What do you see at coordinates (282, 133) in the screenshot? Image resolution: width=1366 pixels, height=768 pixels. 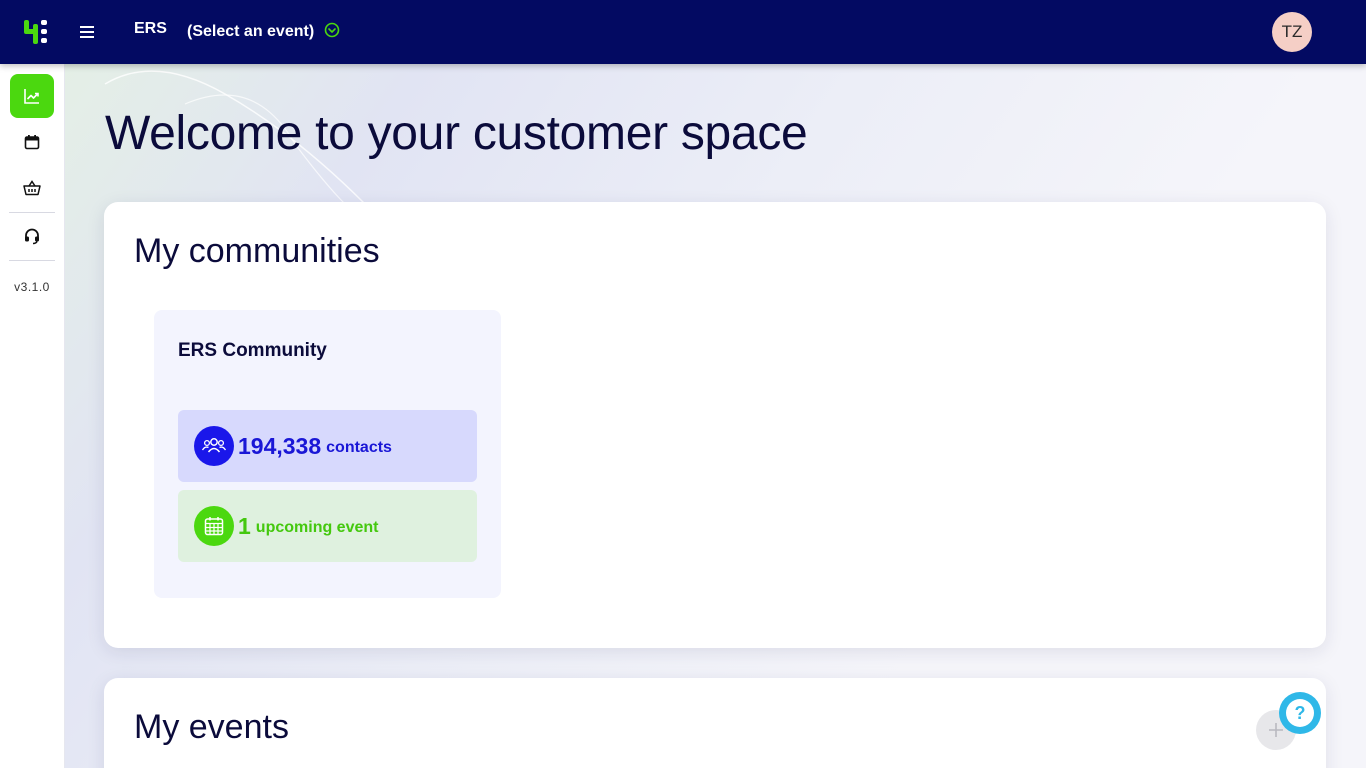 I see `page-title-prefix: Welcome to your` at bounding box center [282, 133].